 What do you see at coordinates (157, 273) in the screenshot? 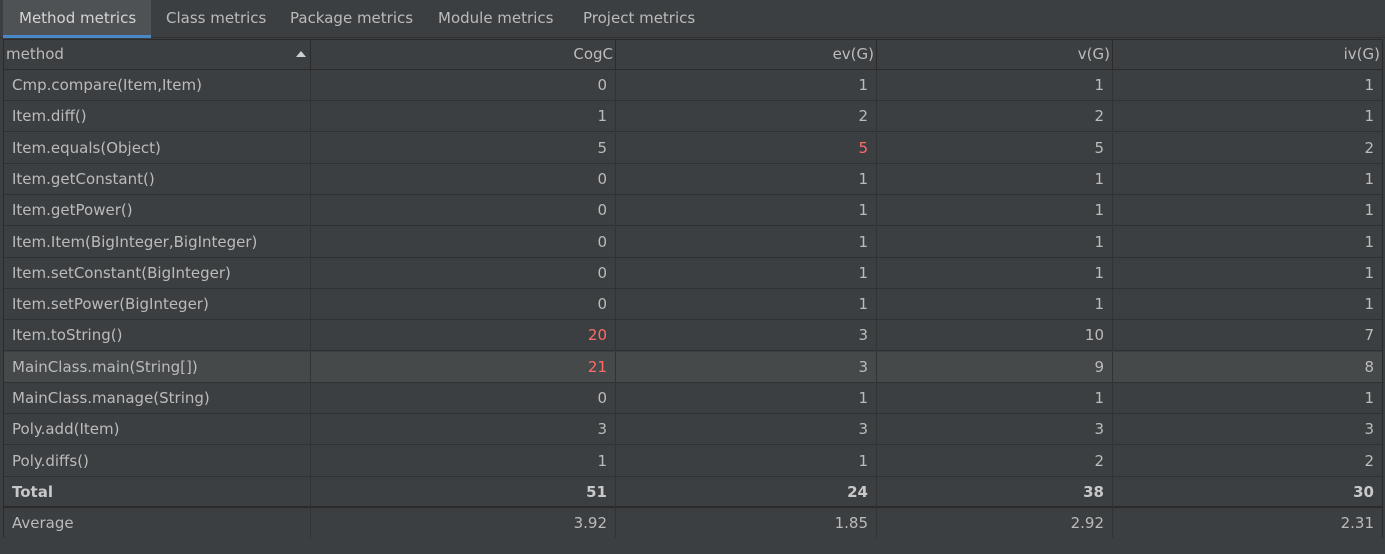
I see `cell-method: Item.setConstant(BigInteger)` at bounding box center [157, 273].